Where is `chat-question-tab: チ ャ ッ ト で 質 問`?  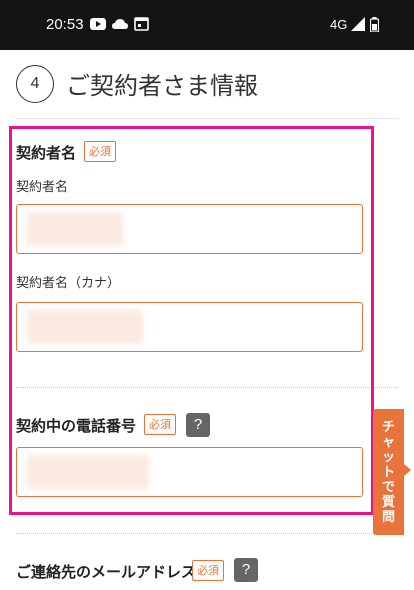 chat-question-tab: チ ャ ッ ト で 質 問 is located at coordinates (388, 472).